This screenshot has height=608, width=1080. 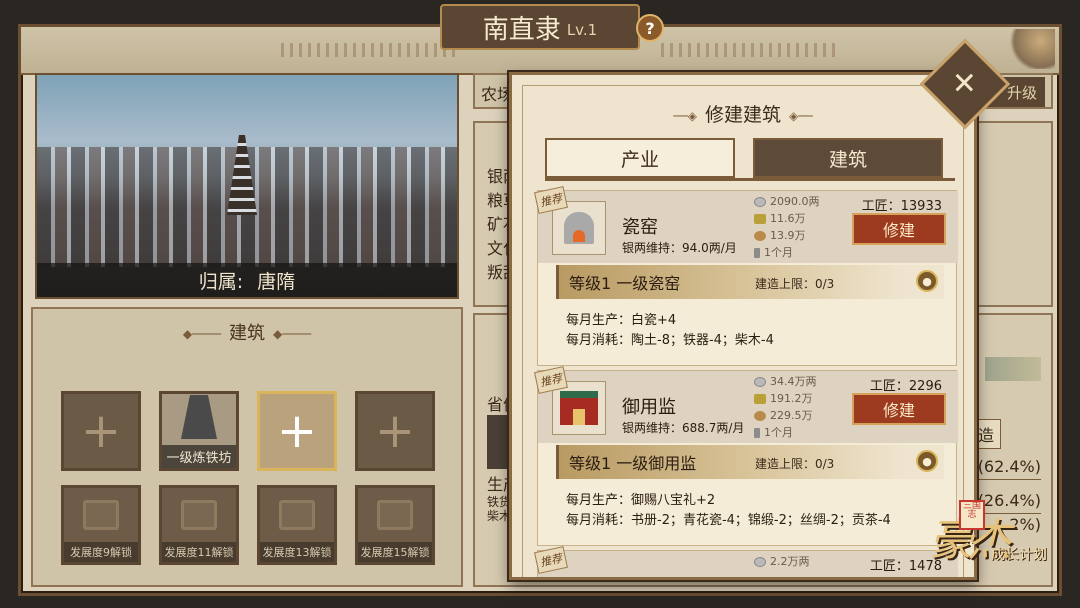 What do you see at coordinates (499, 516) in the screenshot?
I see `production-item: 柴木` at bounding box center [499, 516].